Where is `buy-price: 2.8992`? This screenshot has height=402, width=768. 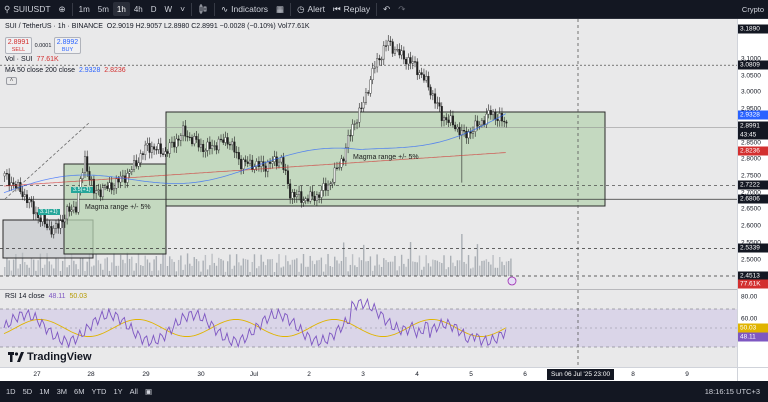
buy-price: 2.8992 is located at coordinates (67, 42).